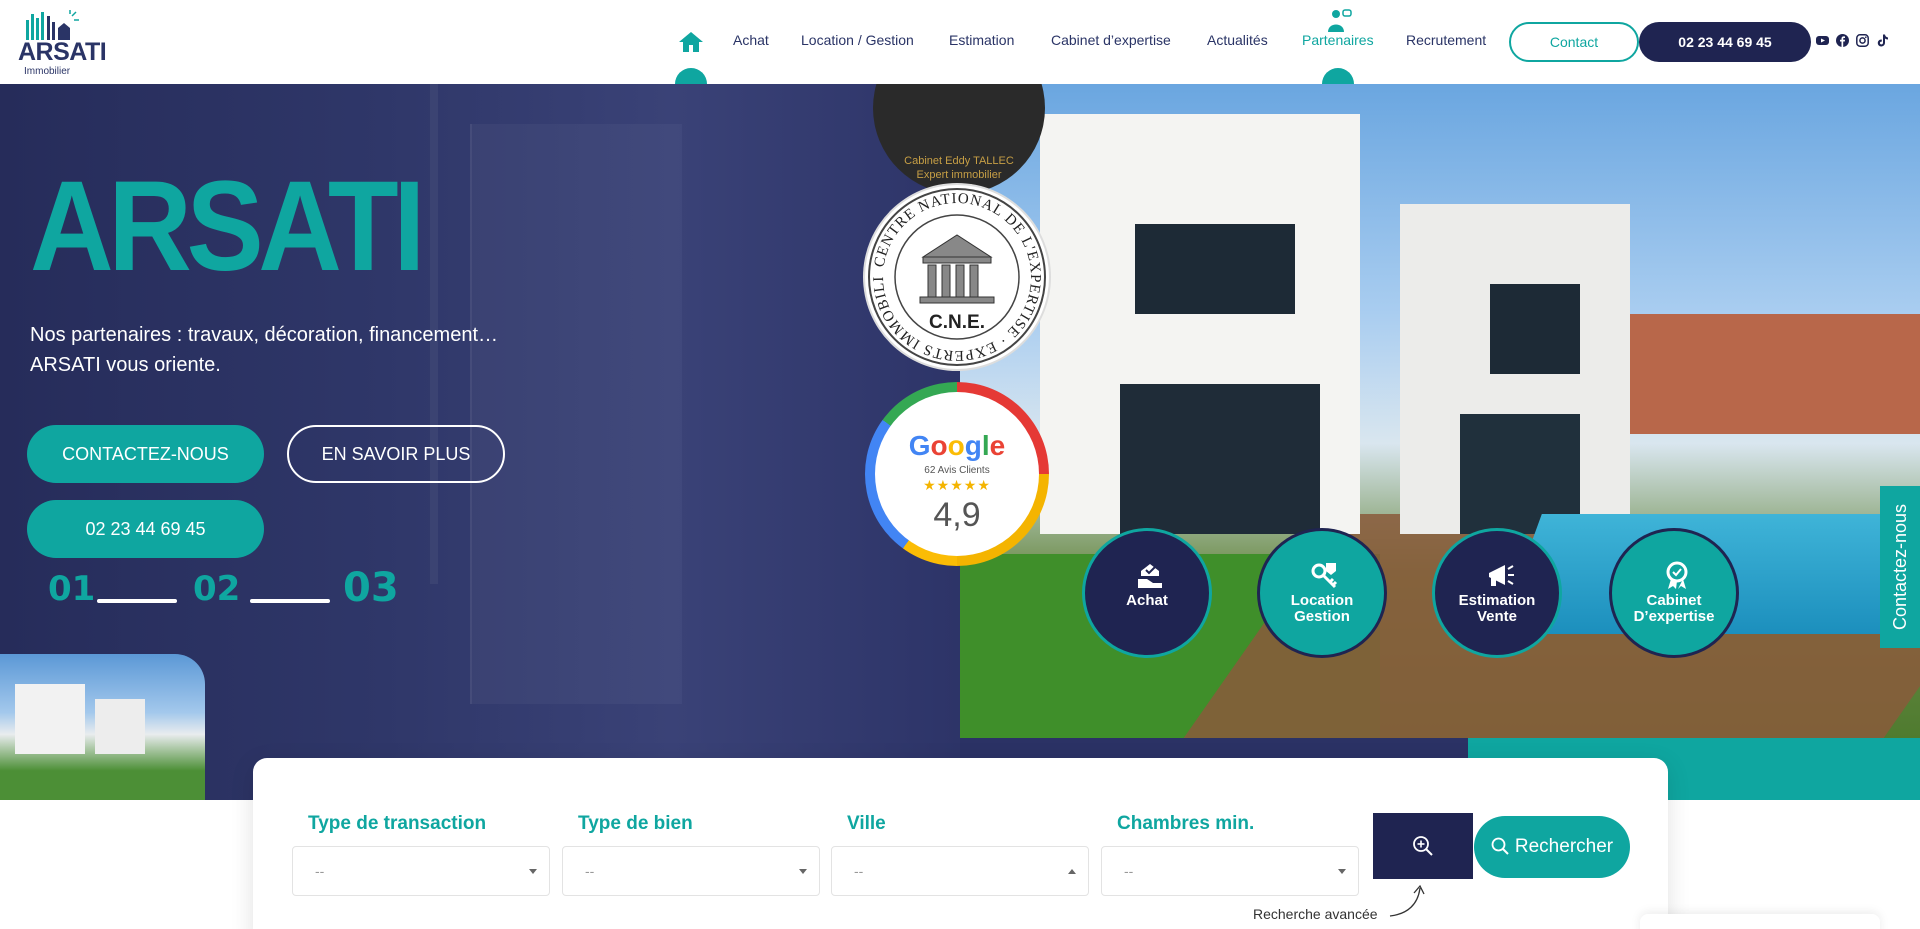 Image resolution: width=1920 pixels, height=929 pixels. Describe the element at coordinates (857, 40) in the screenshot. I see `nav-location-gestion: Location / Gestion` at that location.